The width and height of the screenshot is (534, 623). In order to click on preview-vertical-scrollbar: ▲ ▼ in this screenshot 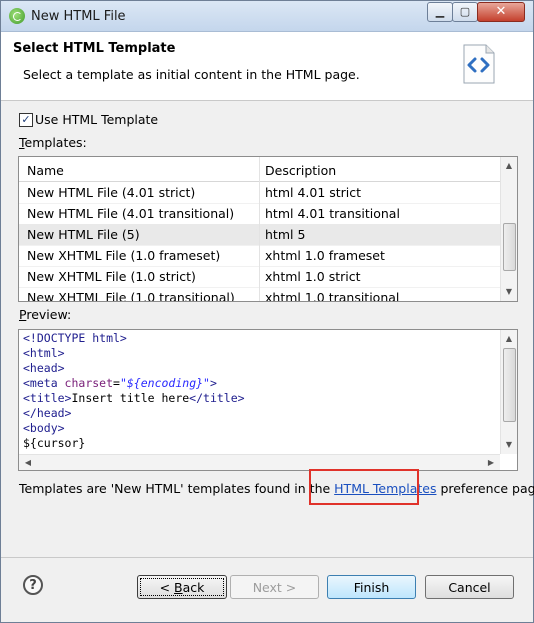, I will do `click(508, 392)`.